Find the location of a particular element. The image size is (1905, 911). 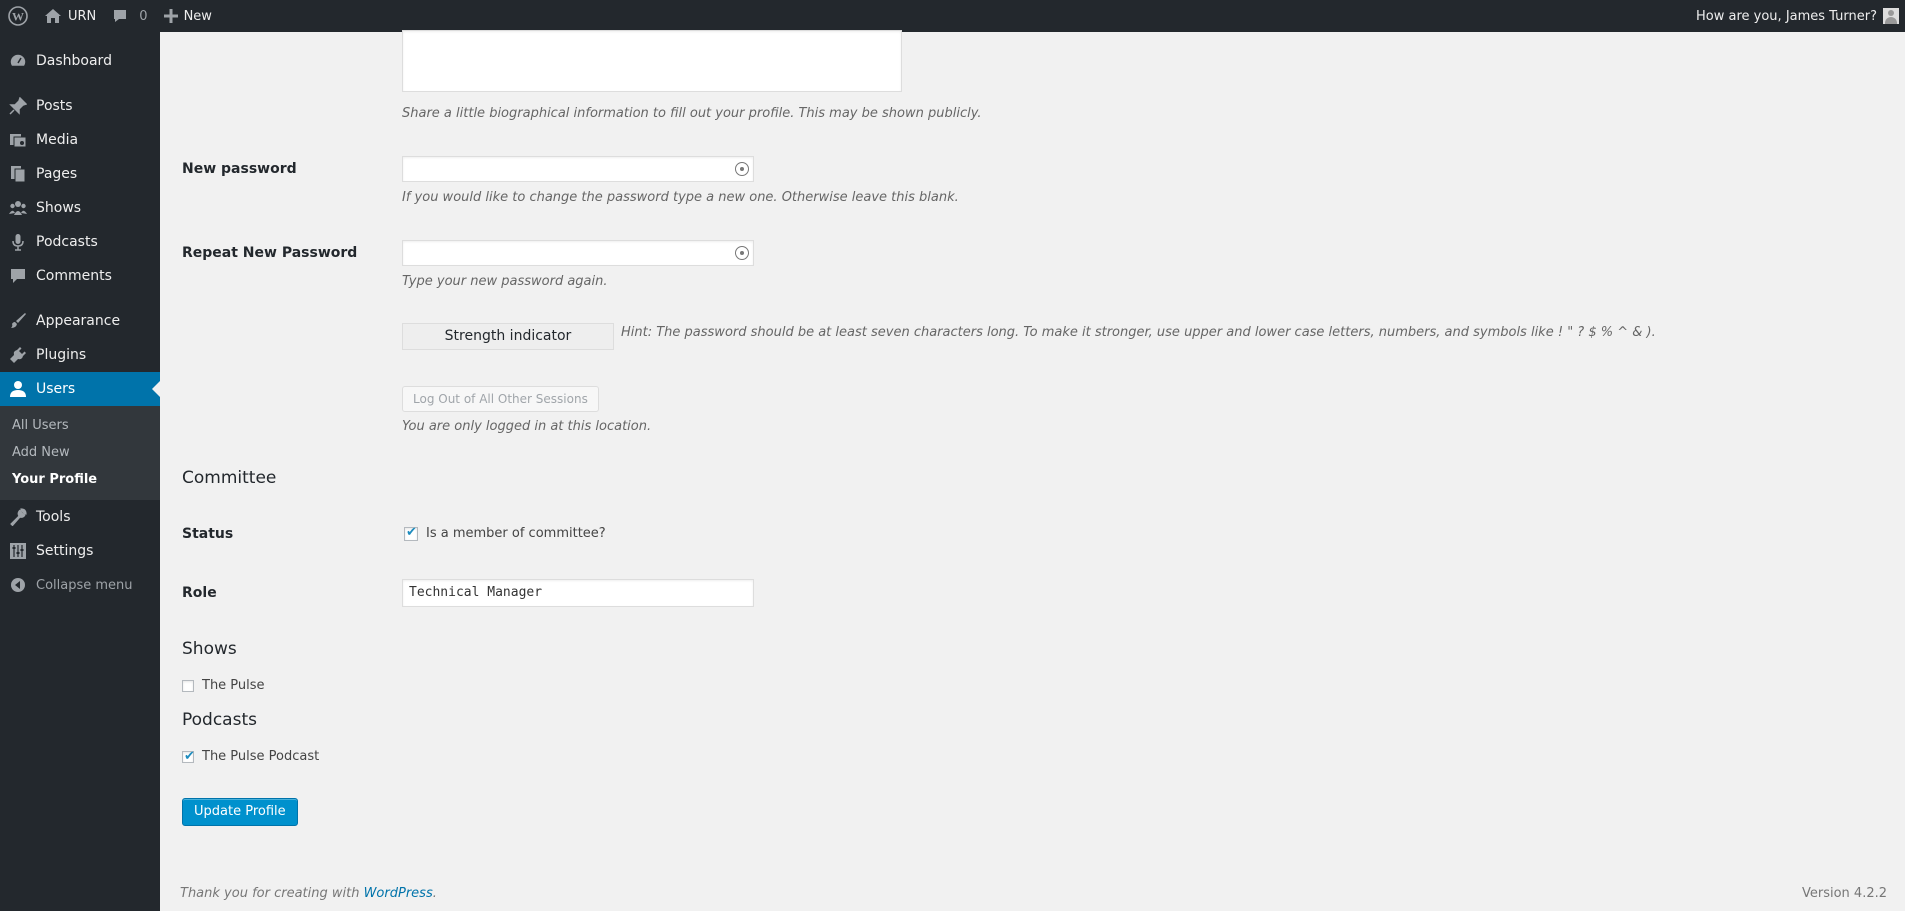

collapse-menu-label: Collapse menu is located at coordinates (84, 585).